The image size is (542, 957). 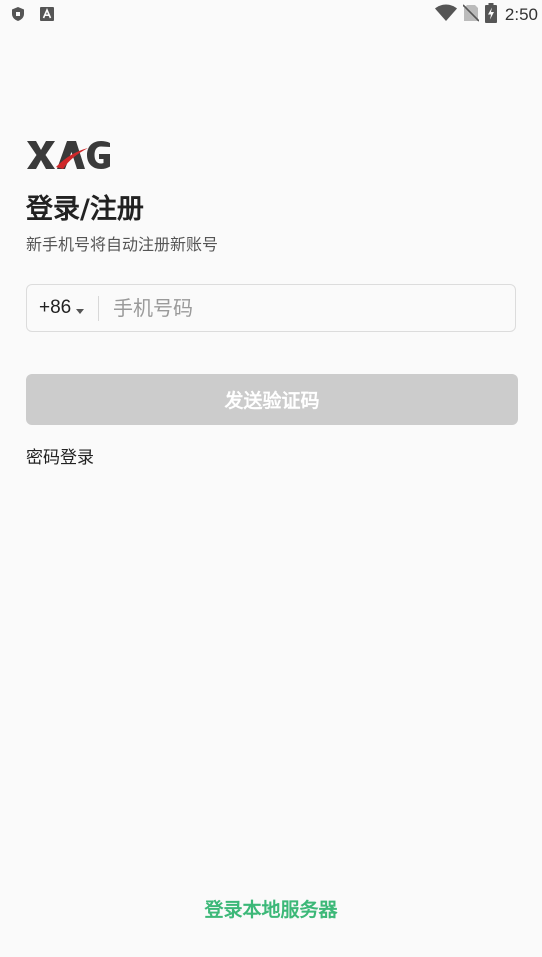 I want to click on password-login-link: 密码登录, so click(x=60, y=455).